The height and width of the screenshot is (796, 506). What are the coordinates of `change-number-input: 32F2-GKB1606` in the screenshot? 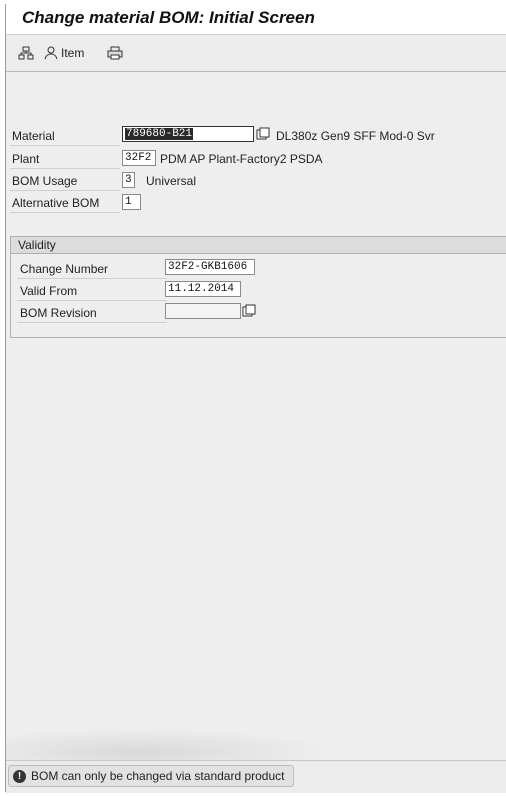 It's located at (210, 267).